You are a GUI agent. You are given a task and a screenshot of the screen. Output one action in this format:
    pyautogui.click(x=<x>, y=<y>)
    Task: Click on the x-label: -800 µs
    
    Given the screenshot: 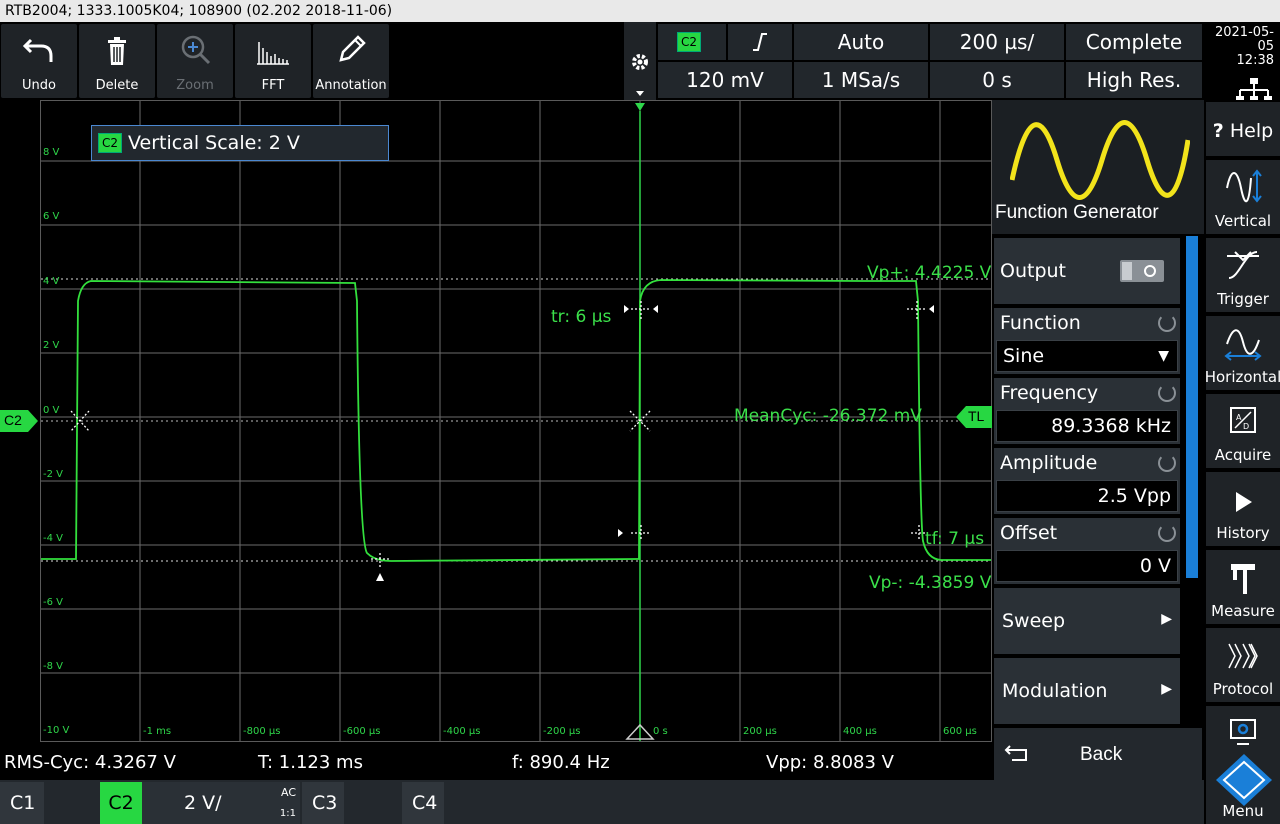 What is the action you would take?
    pyautogui.click(x=262, y=731)
    